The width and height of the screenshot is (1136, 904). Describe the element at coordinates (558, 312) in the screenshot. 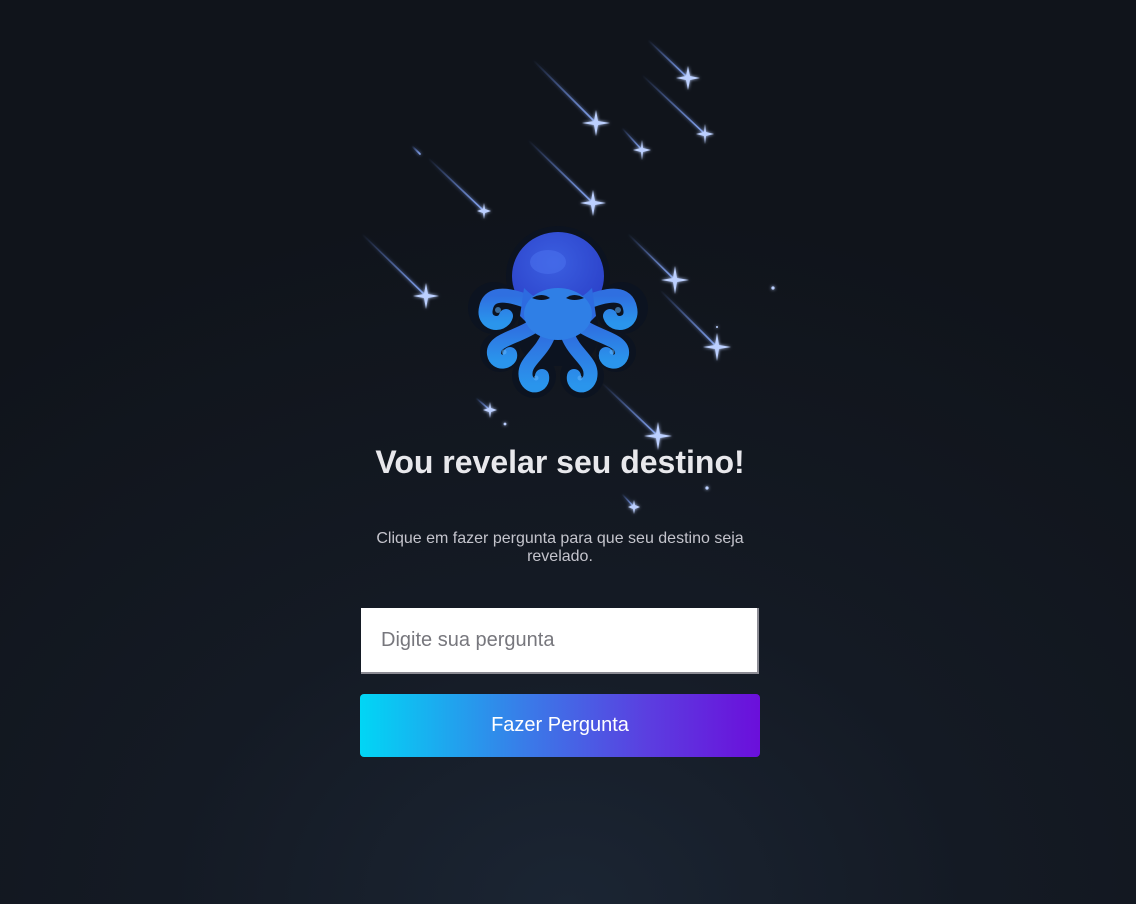

I see `octopus-icon` at that location.